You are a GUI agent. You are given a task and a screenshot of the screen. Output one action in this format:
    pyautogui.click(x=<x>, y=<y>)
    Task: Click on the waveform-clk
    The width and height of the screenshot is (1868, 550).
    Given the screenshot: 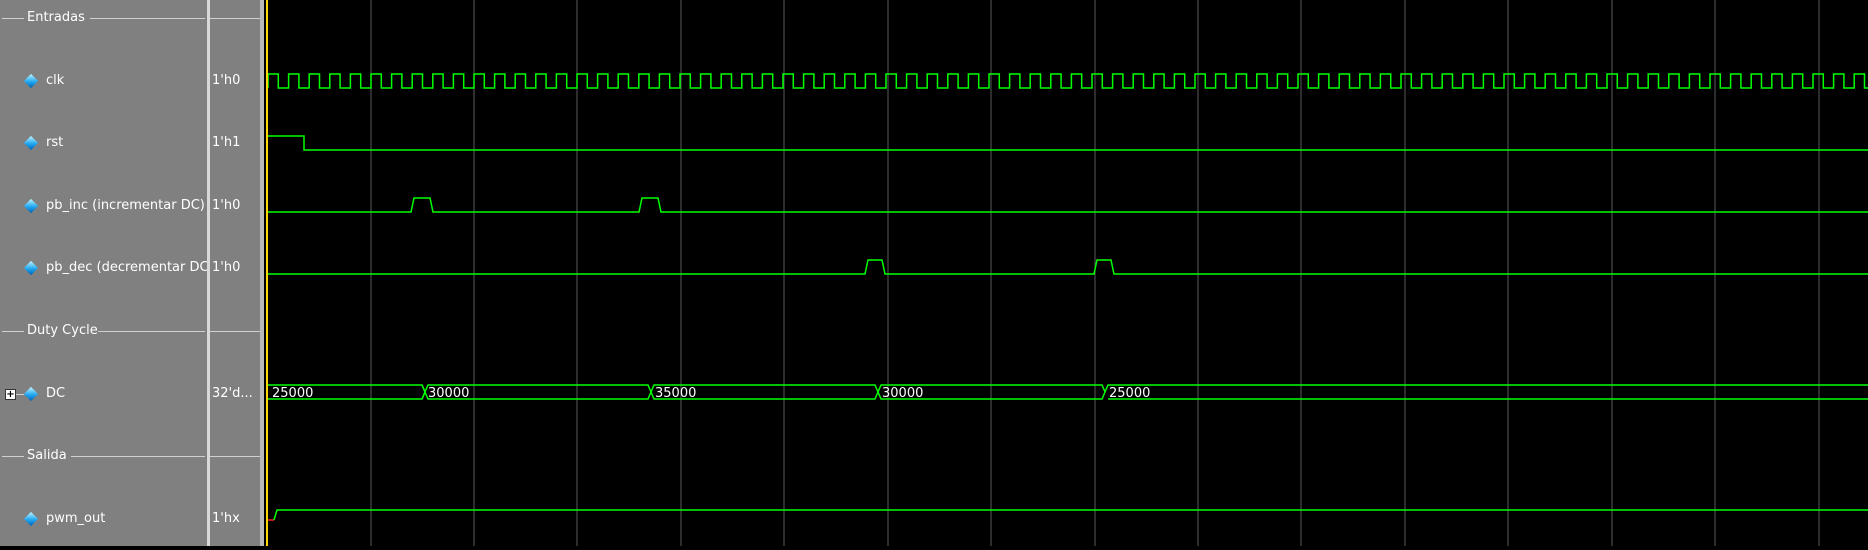 What is the action you would take?
    pyautogui.click(x=1067, y=81)
    